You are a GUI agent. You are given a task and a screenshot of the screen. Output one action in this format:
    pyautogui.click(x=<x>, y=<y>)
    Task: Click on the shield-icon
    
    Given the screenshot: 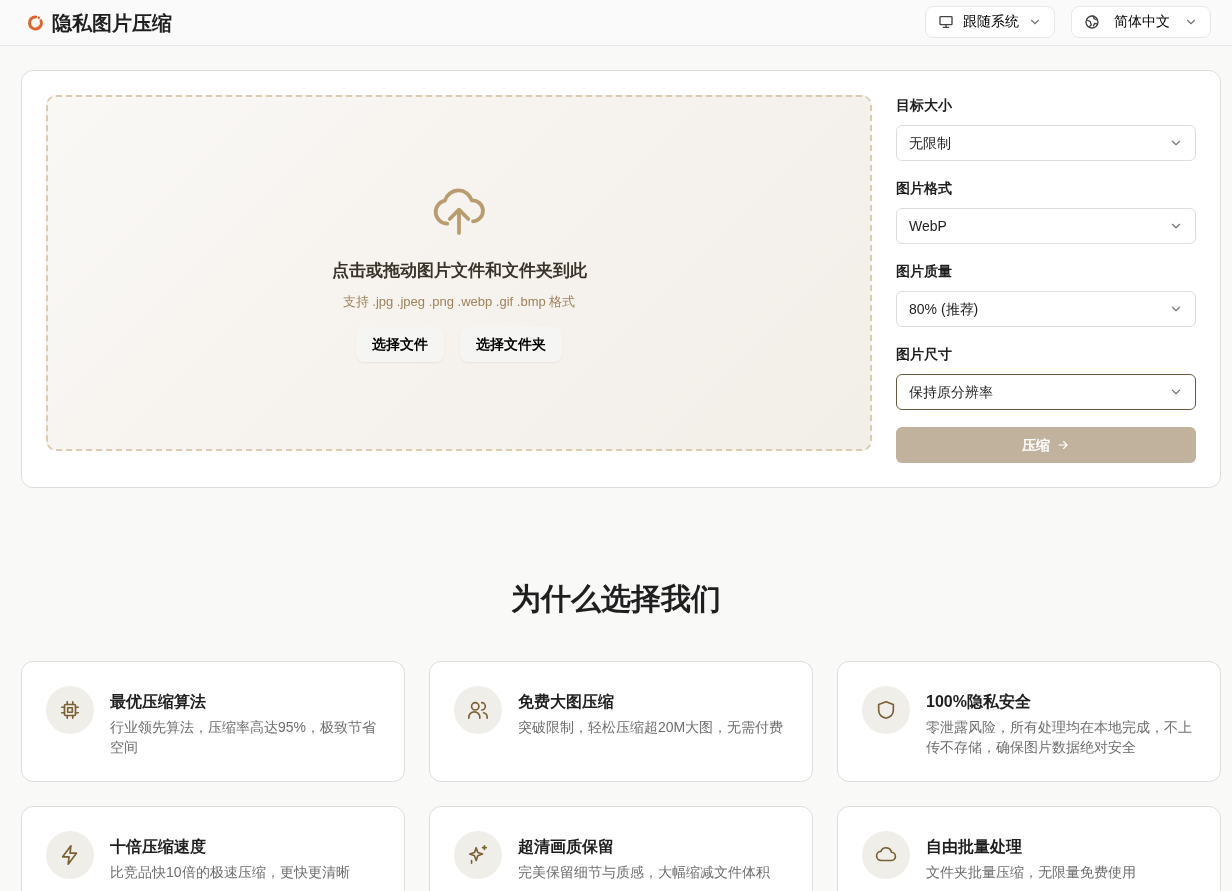 What is the action you would take?
    pyautogui.click(x=886, y=710)
    